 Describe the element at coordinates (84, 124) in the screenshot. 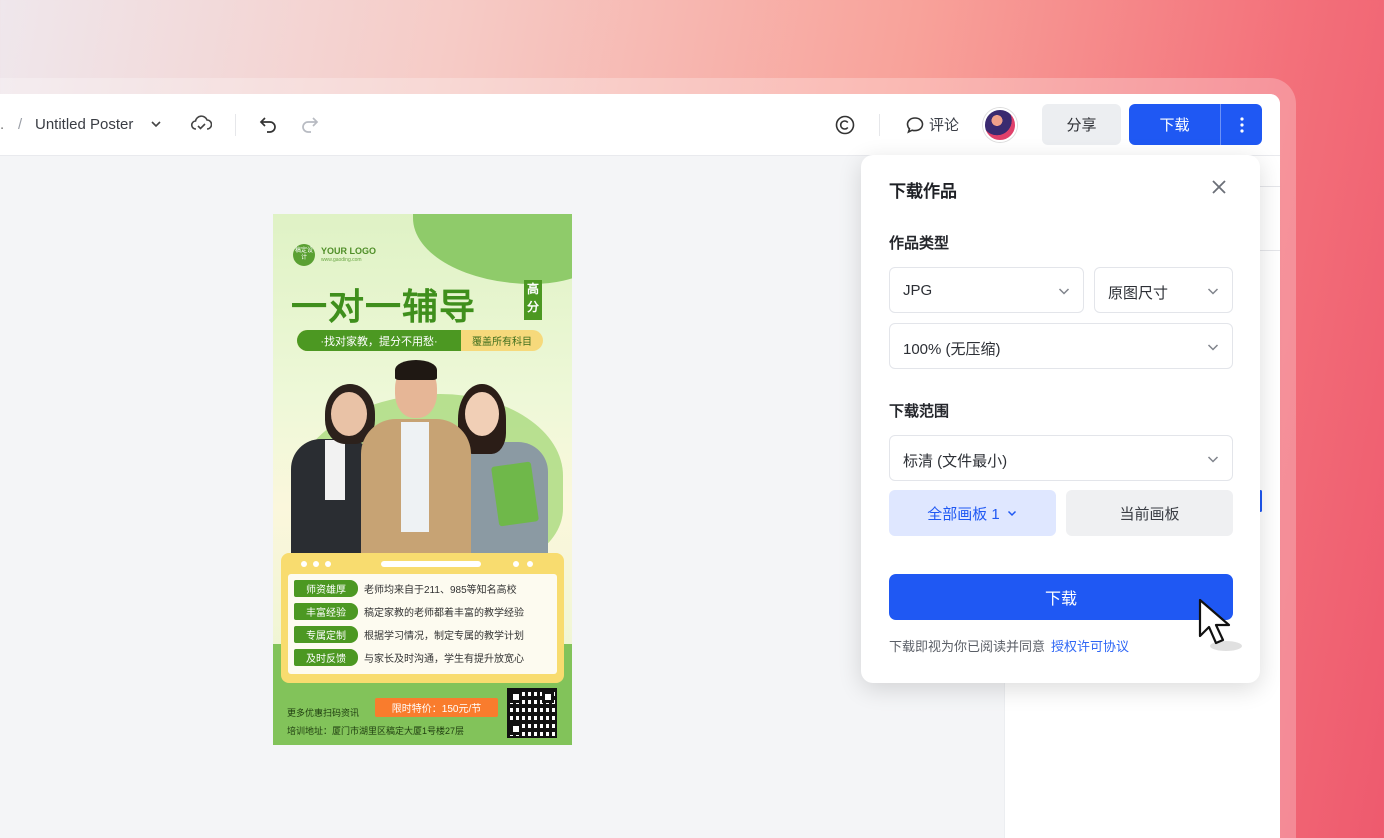

I see `document-title: Untitled Poster` at that location.